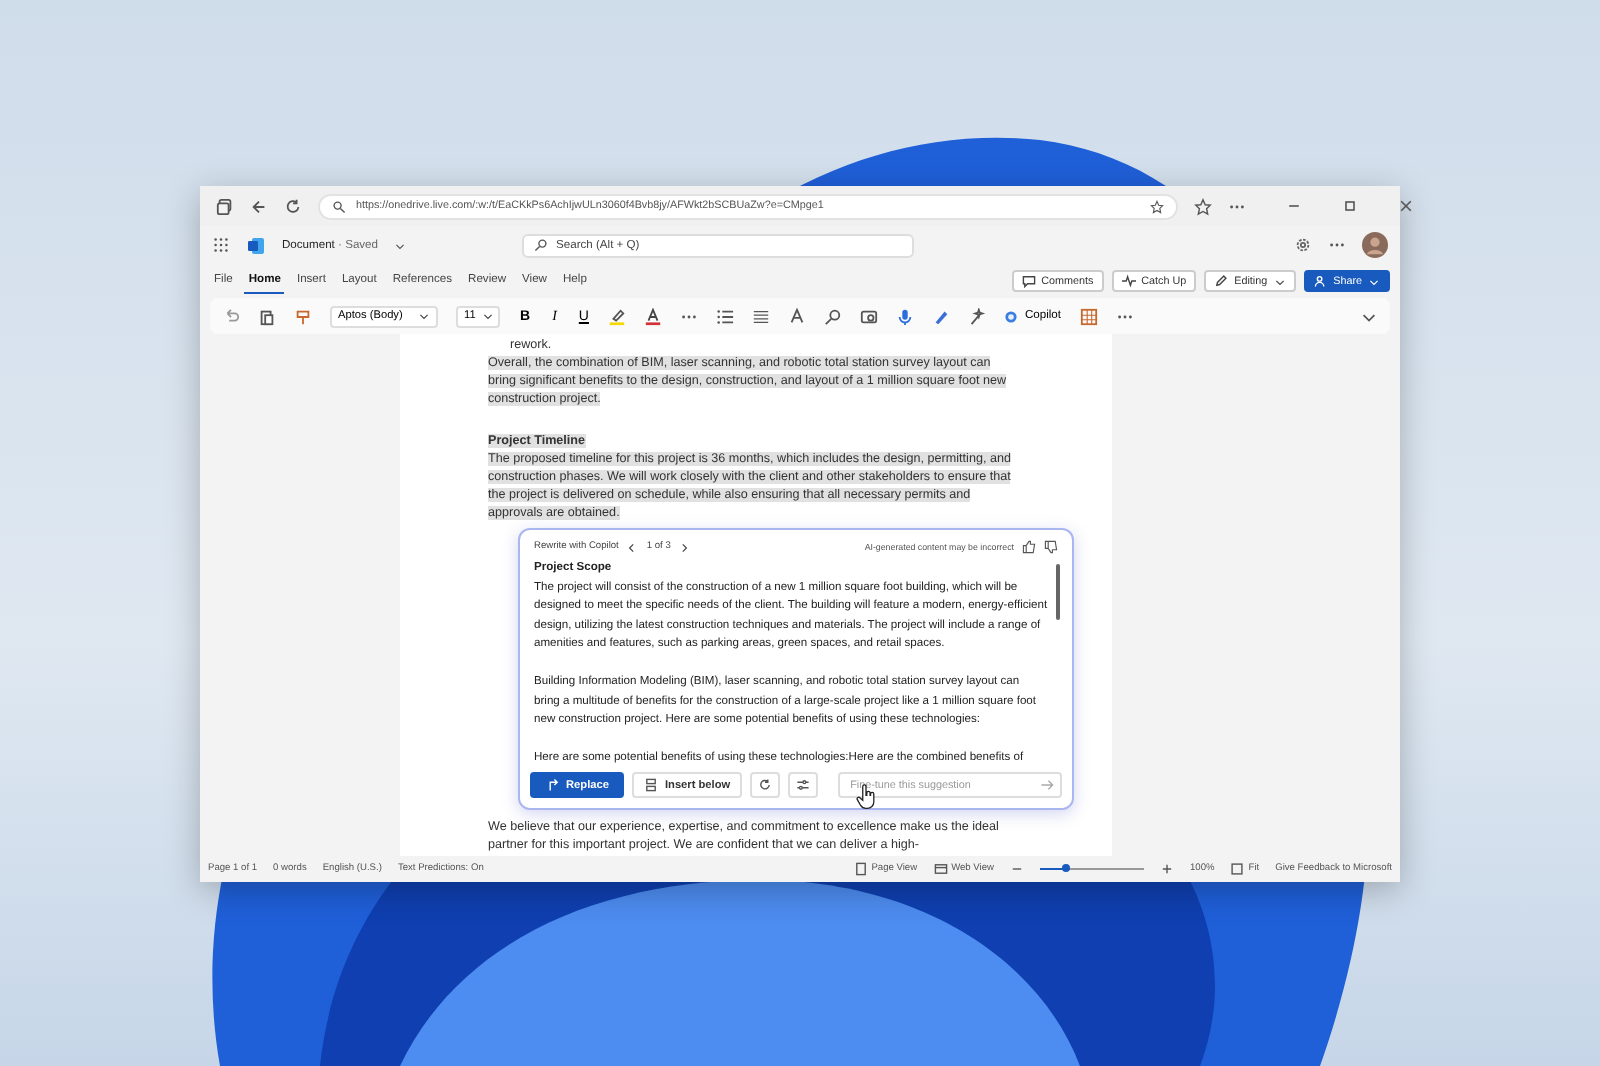 The height and width of the screenshot is (1066, 1600). What do you see at coordinates (225, 206) in the screenshot?
I see `tabs-icon` at bounding box center [225, 206].